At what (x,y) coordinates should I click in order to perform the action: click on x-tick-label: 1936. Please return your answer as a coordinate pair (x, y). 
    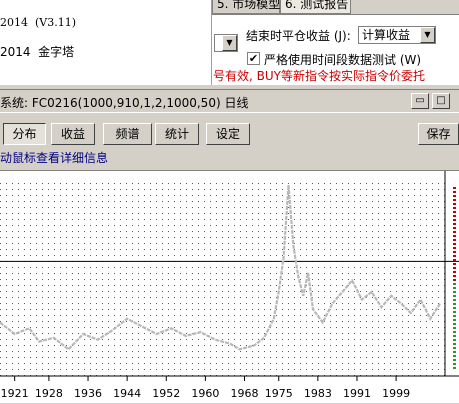
    Looking at the image, I should click on (88, 393).